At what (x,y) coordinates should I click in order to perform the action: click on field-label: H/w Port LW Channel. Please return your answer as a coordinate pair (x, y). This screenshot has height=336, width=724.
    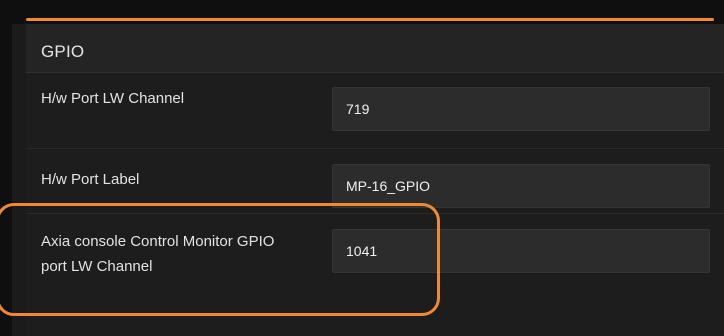
    Looking at the image, I should click on (113, 98).